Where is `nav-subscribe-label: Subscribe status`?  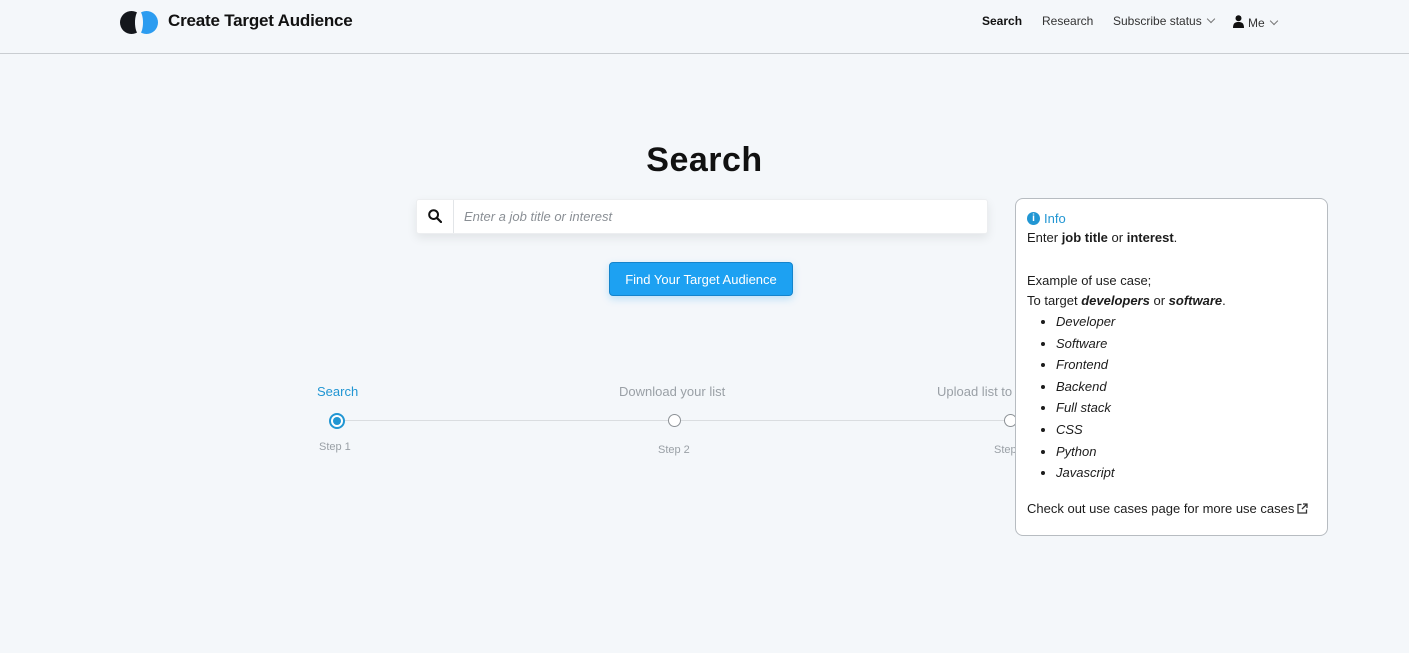 nav-subscribe-label: Subscribe status is located at coordinates (1157, 21).